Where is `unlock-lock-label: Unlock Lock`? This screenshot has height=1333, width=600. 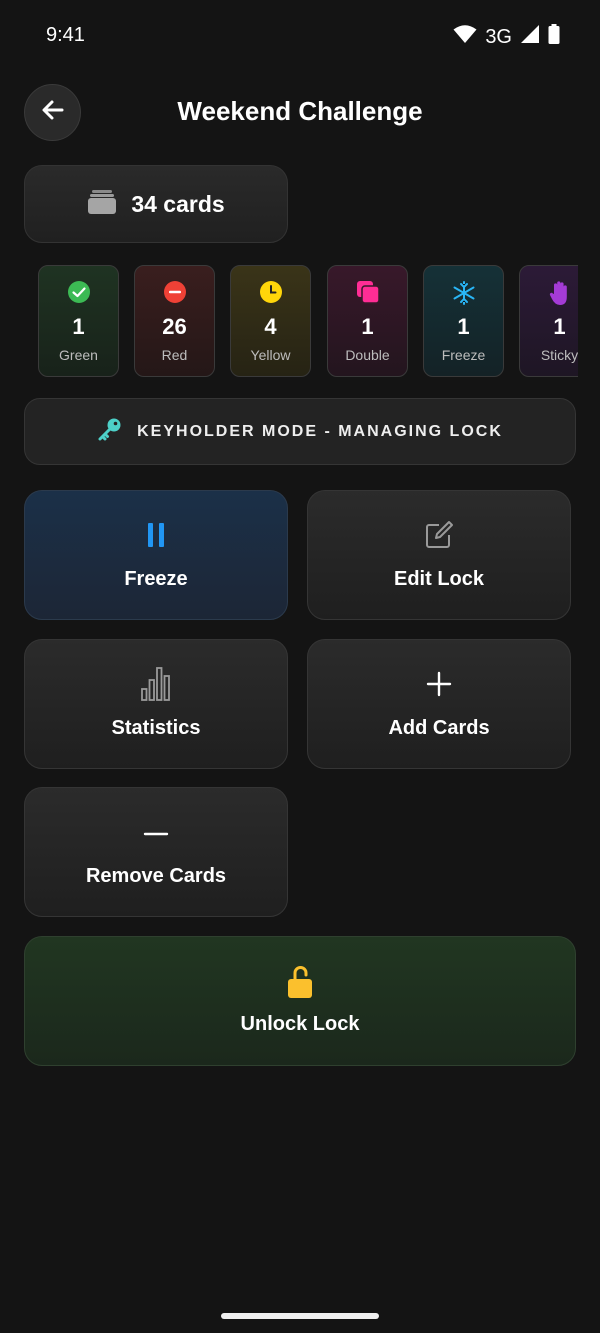
unlock-lock-label: Unlock Lock is located at coordinates (300, 1024).